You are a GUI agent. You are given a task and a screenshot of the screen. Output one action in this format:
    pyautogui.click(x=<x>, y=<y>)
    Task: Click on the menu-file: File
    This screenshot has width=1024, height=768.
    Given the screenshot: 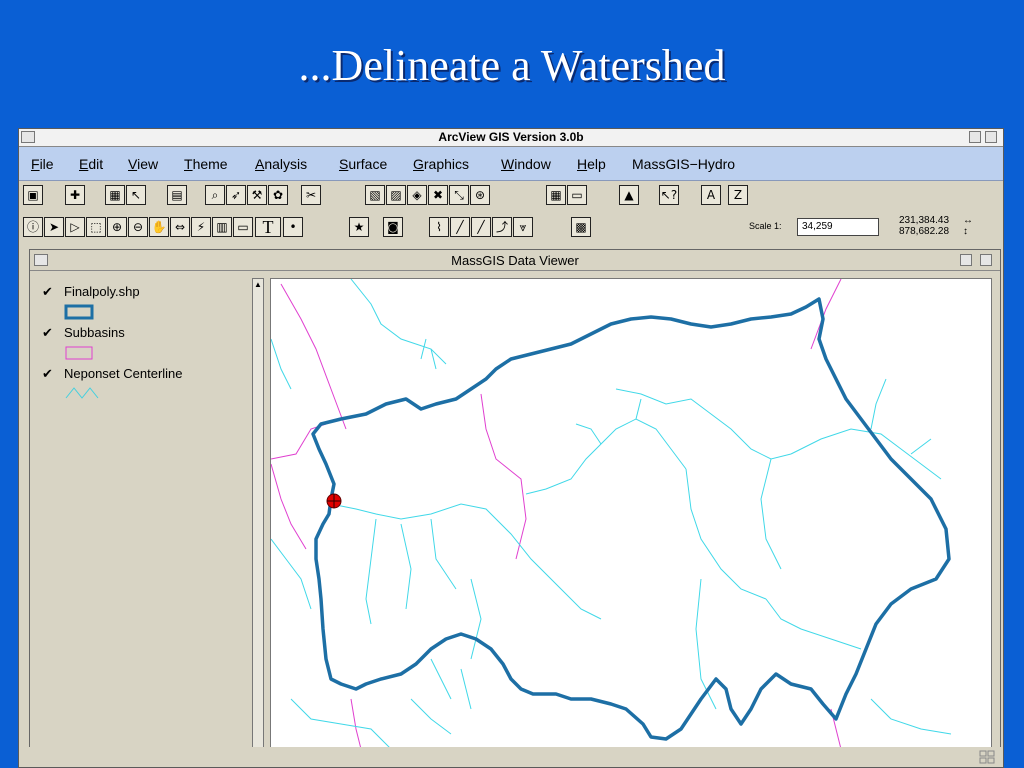 What is the action you would take?
    pyautogui.click(x=42, y=164)
    